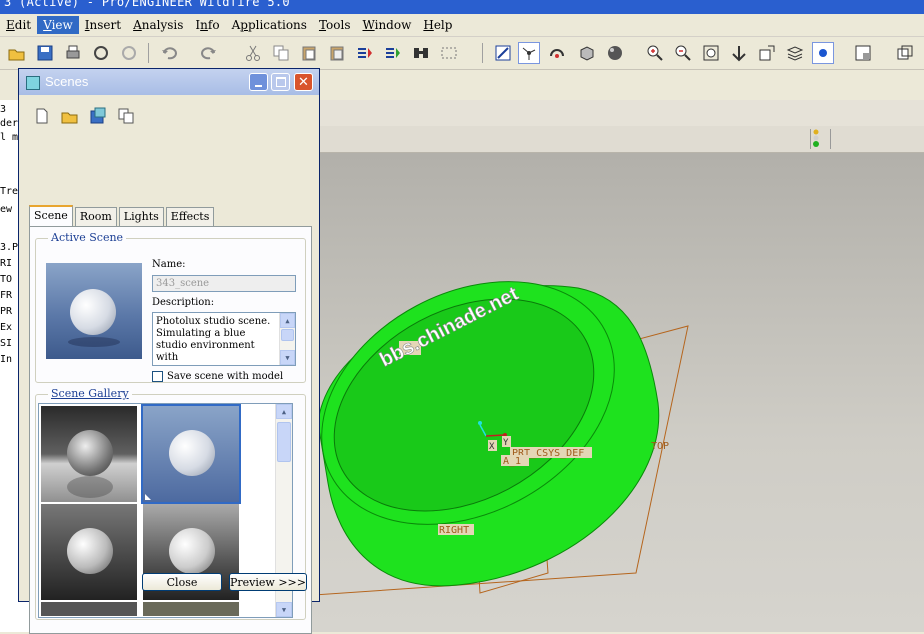 This screenshot has height=634, width=924. Describe the element at coordinates (158, 25) in the screenshot. I see `menu-item-analysis: Analysis` at that location.